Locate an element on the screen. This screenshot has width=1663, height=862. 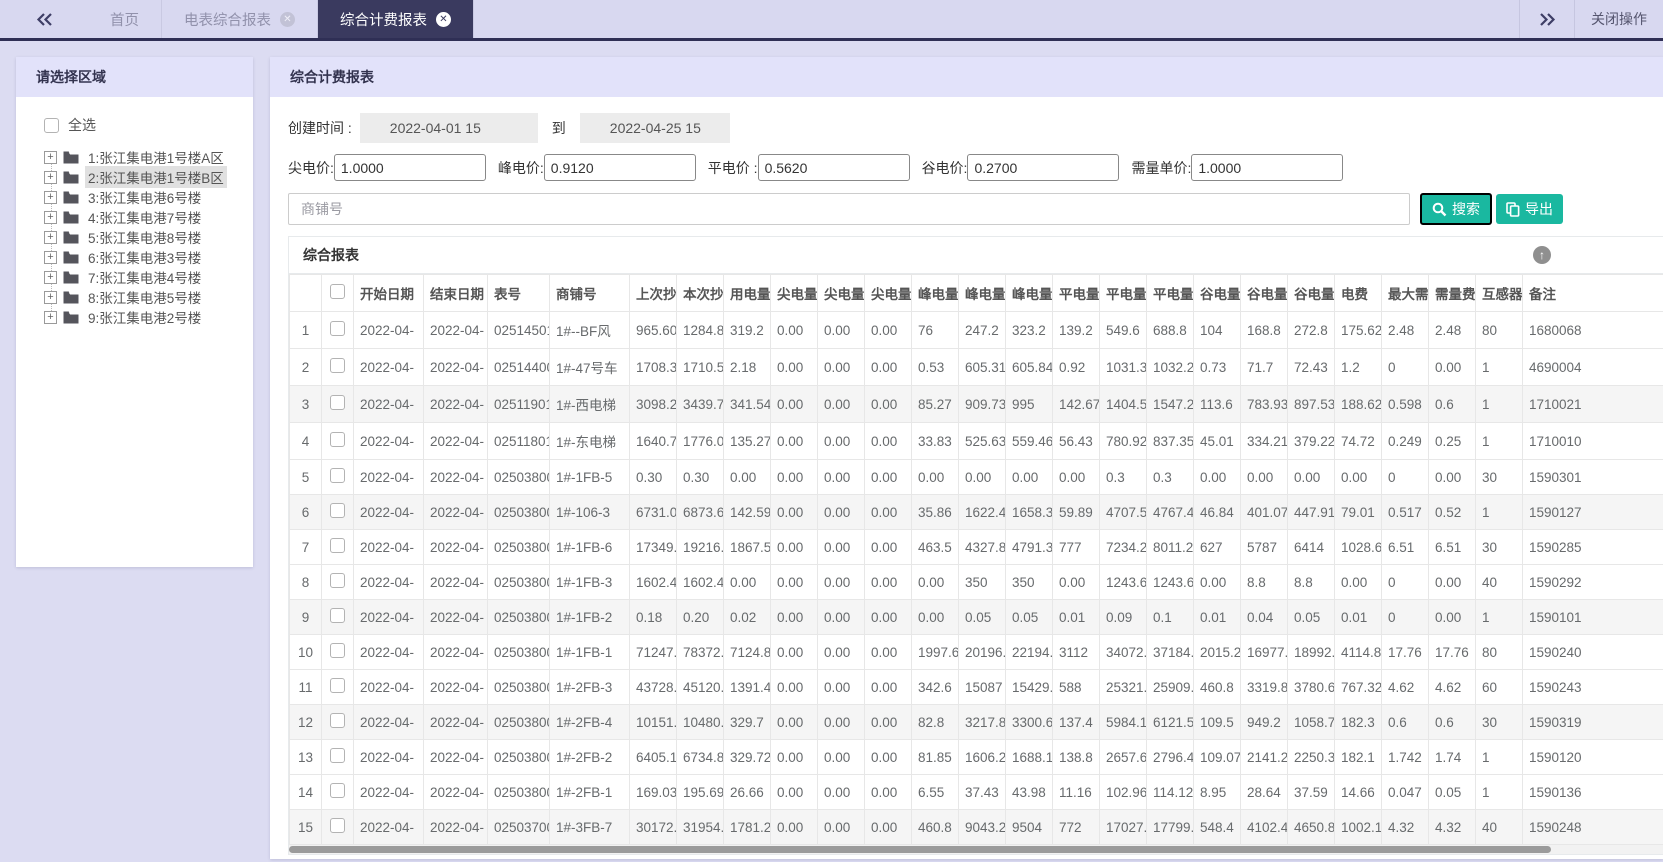
cell: 0.05 is located at coordinates (1452, 792).